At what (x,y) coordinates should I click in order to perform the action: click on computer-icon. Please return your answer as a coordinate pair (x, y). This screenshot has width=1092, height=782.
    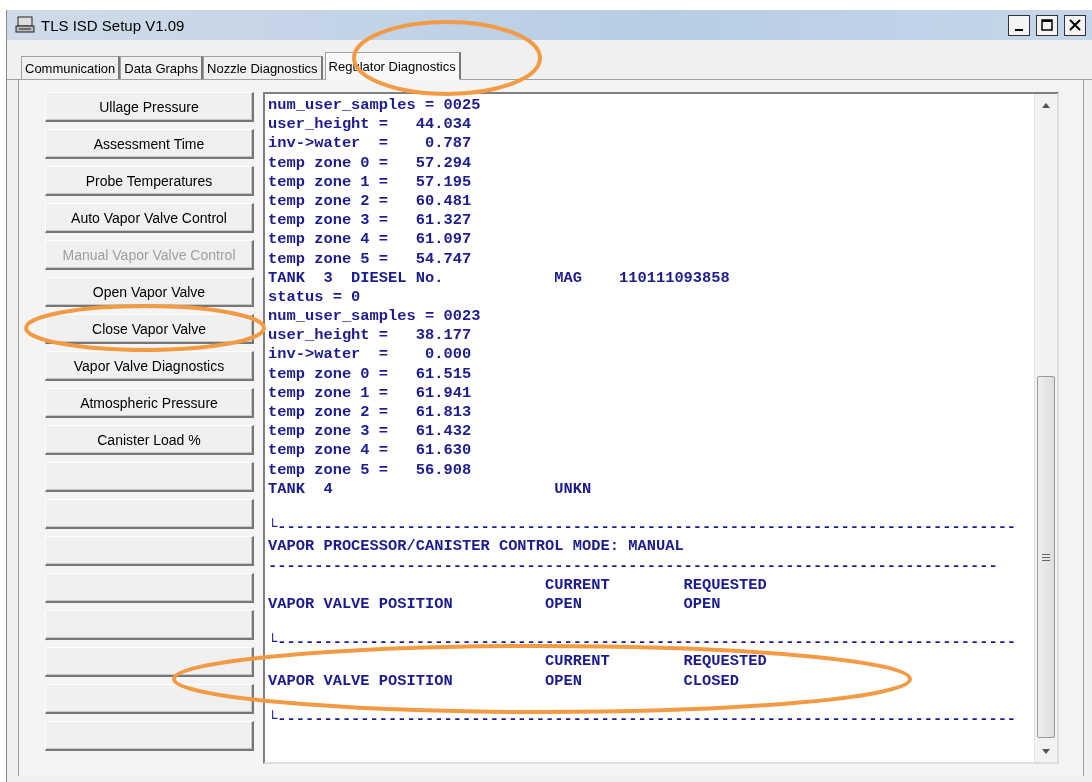
    Looking at the image, I should click on (25, 25).